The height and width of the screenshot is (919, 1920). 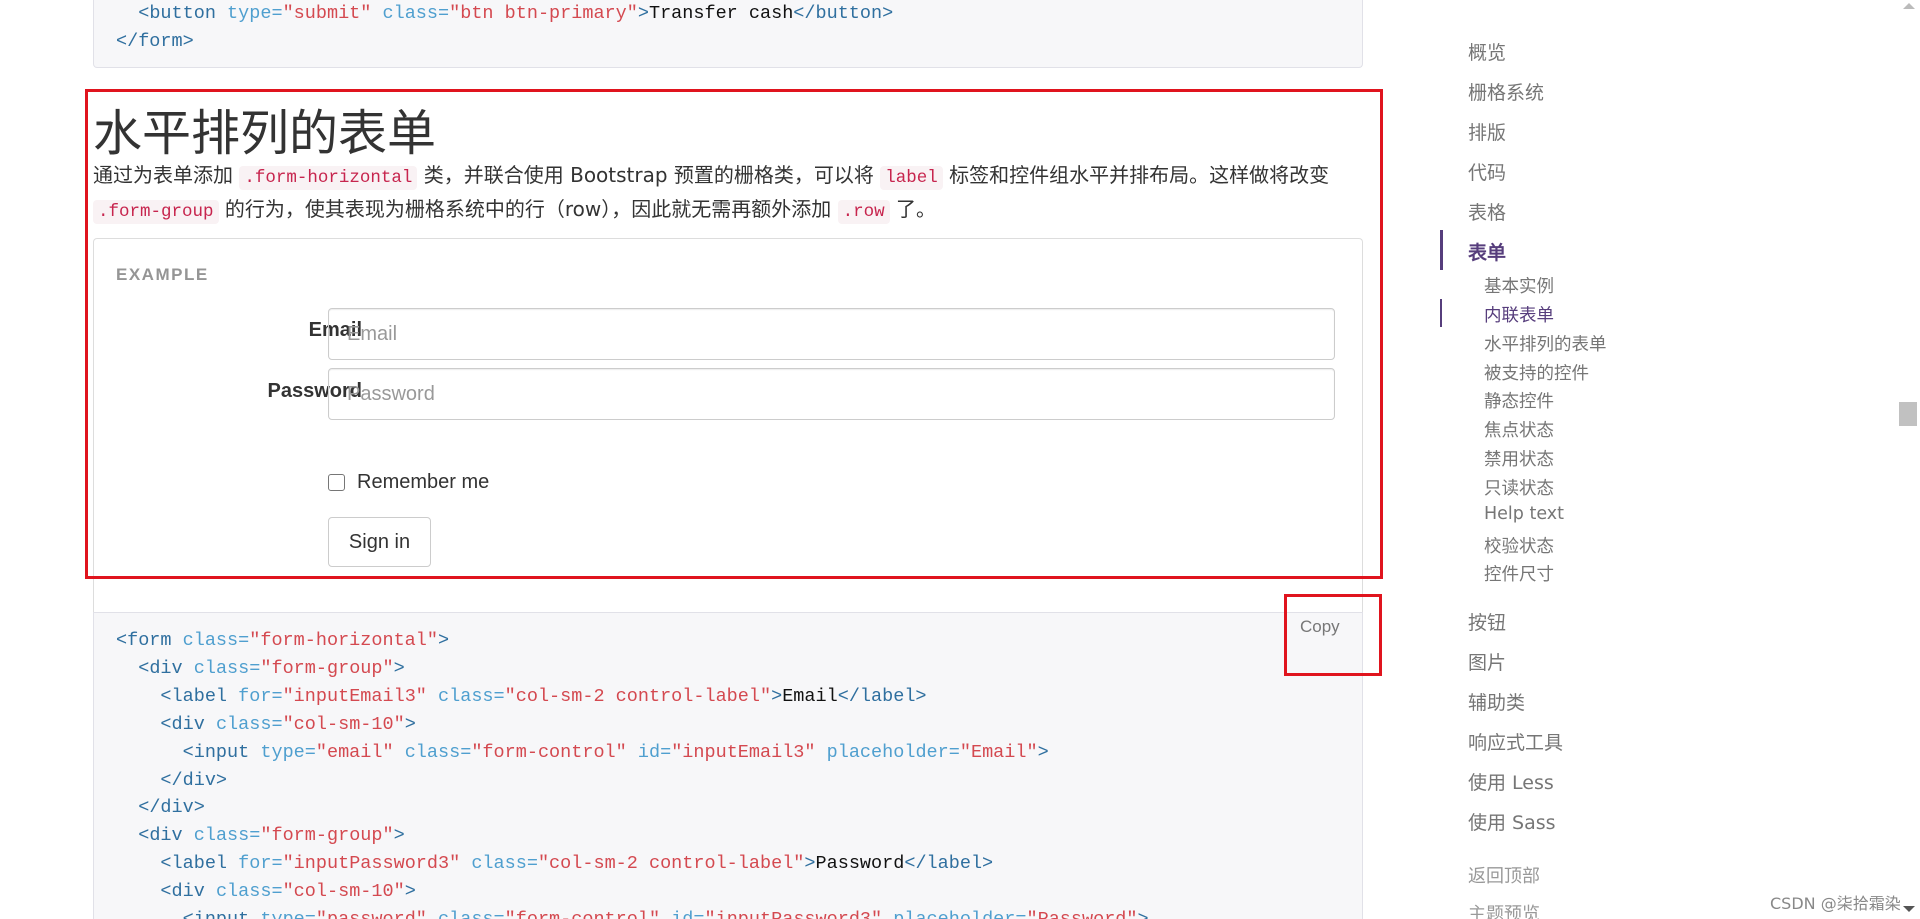 I want to click on code-line: <form class="form-horizontal">, so click(x=283, y=640).